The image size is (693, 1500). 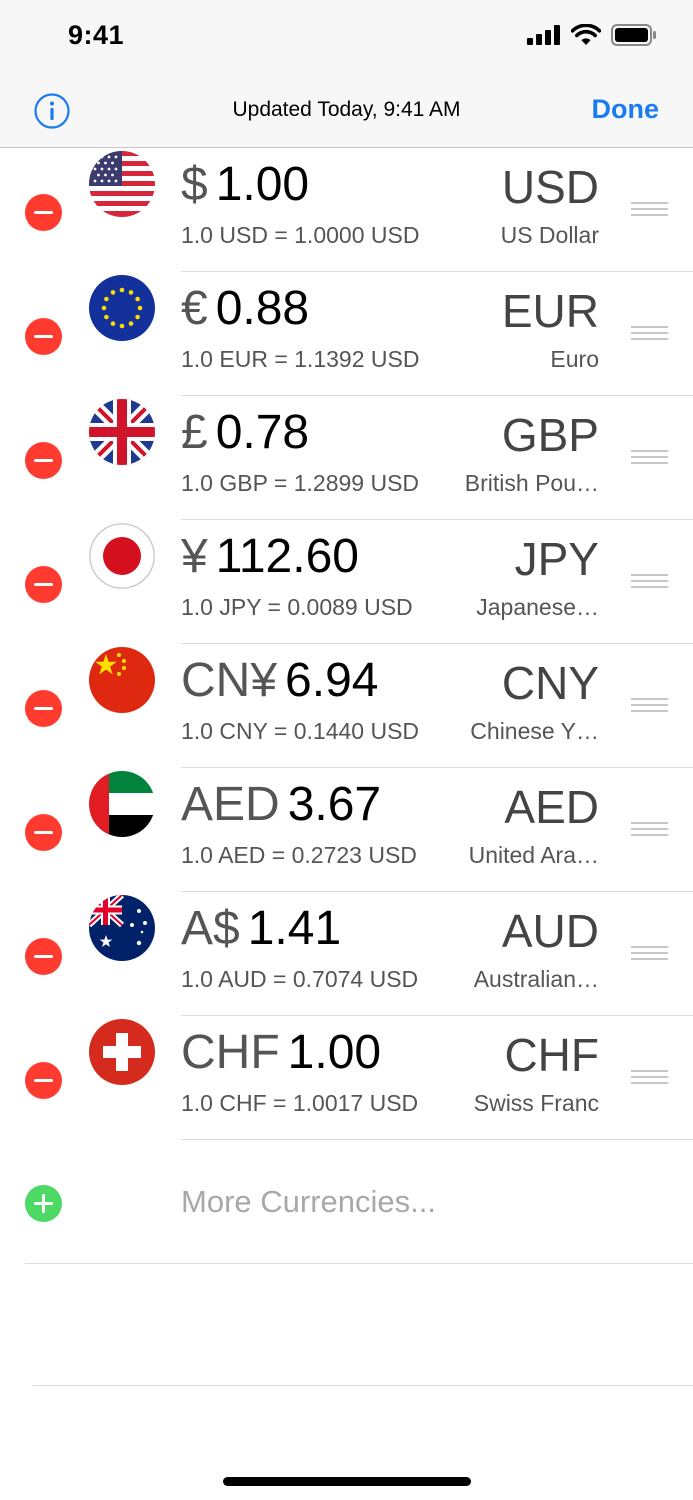 I want to click on currency-code: AED, so click(x=551, y=807).